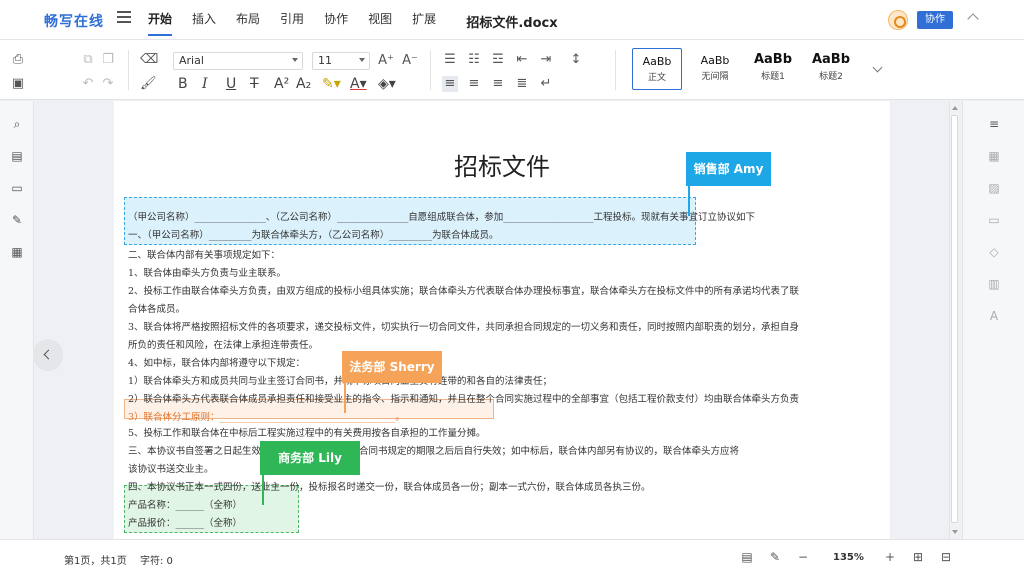 The image size is (1024, 573). Describe the element at coordinates (17, 188) in the screenshot. I see `comments-icon: ▭` at that location.